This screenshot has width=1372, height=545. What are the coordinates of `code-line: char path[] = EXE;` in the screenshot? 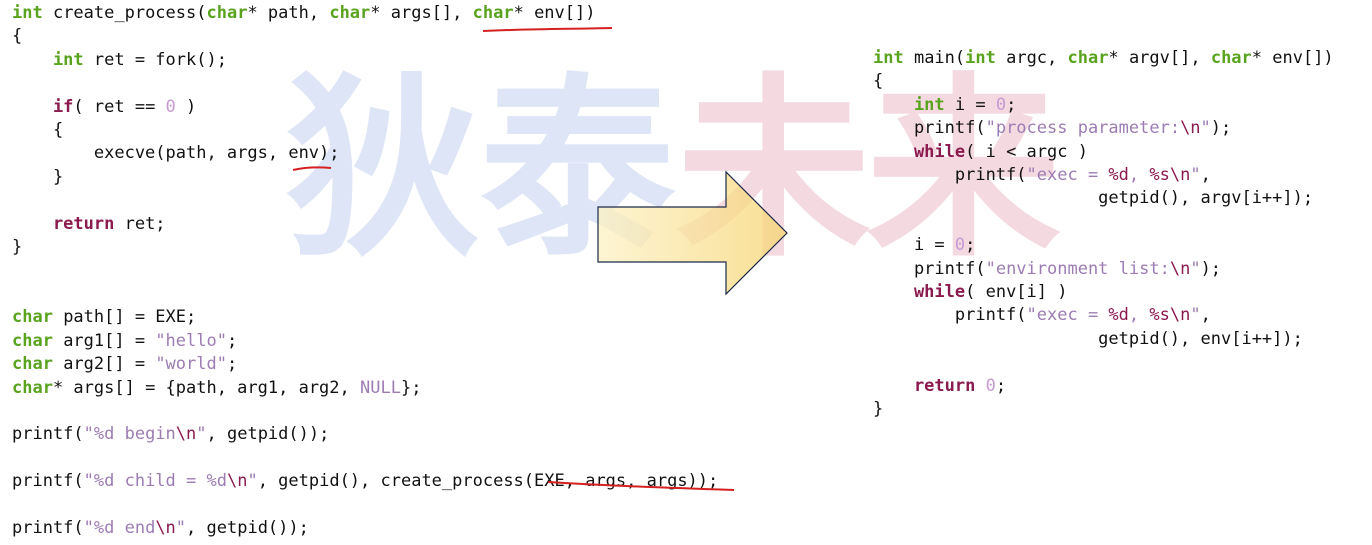 It's located at (104, 317).